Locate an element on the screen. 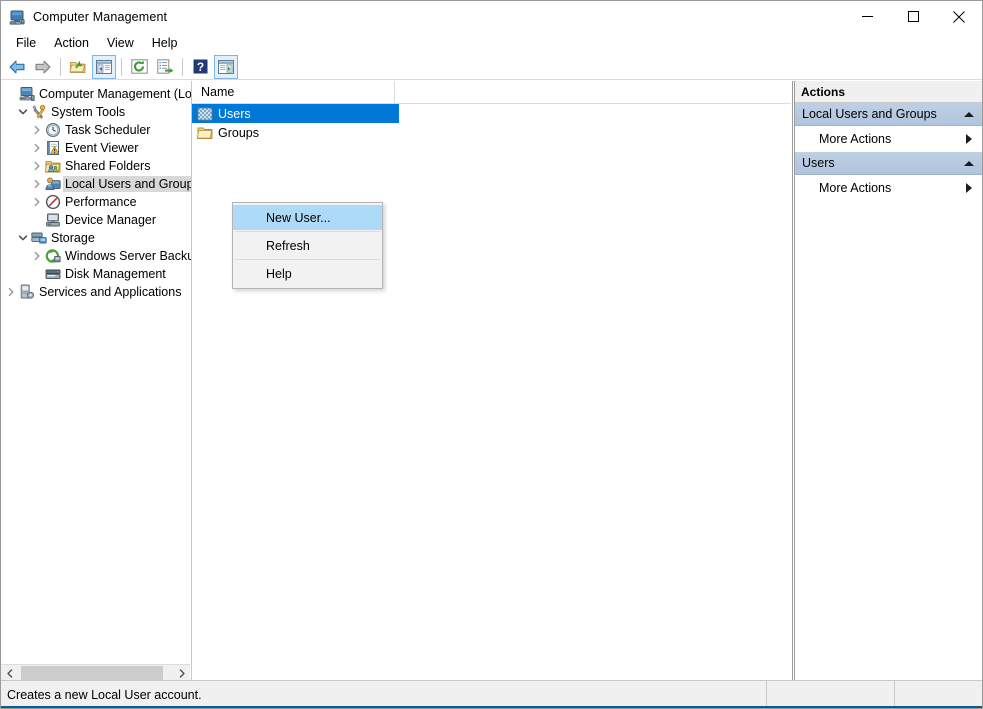  window-title: Computer Management is located at coordinates (100, 16).